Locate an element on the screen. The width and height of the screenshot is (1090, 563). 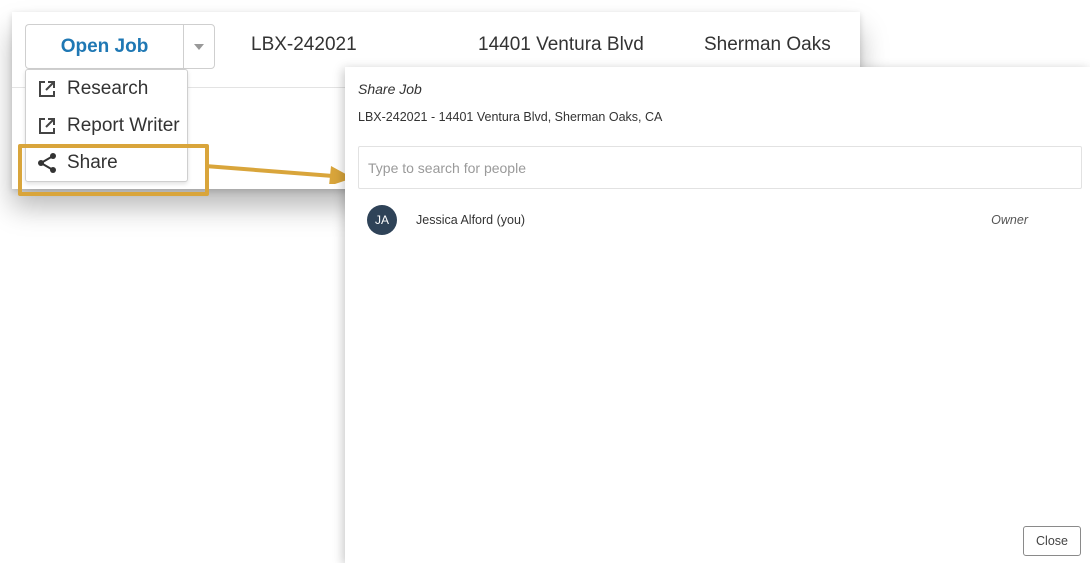
job-id: LBX-242021 is located at coordinates (304, 44).